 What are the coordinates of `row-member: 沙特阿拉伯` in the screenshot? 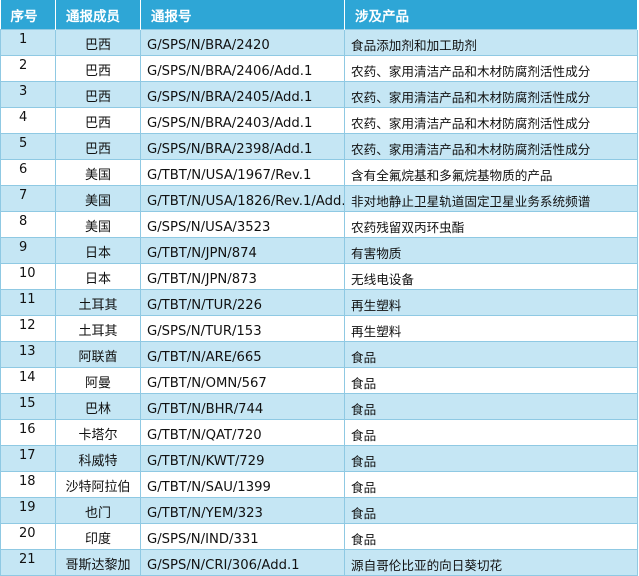 It's located at (98, 484).